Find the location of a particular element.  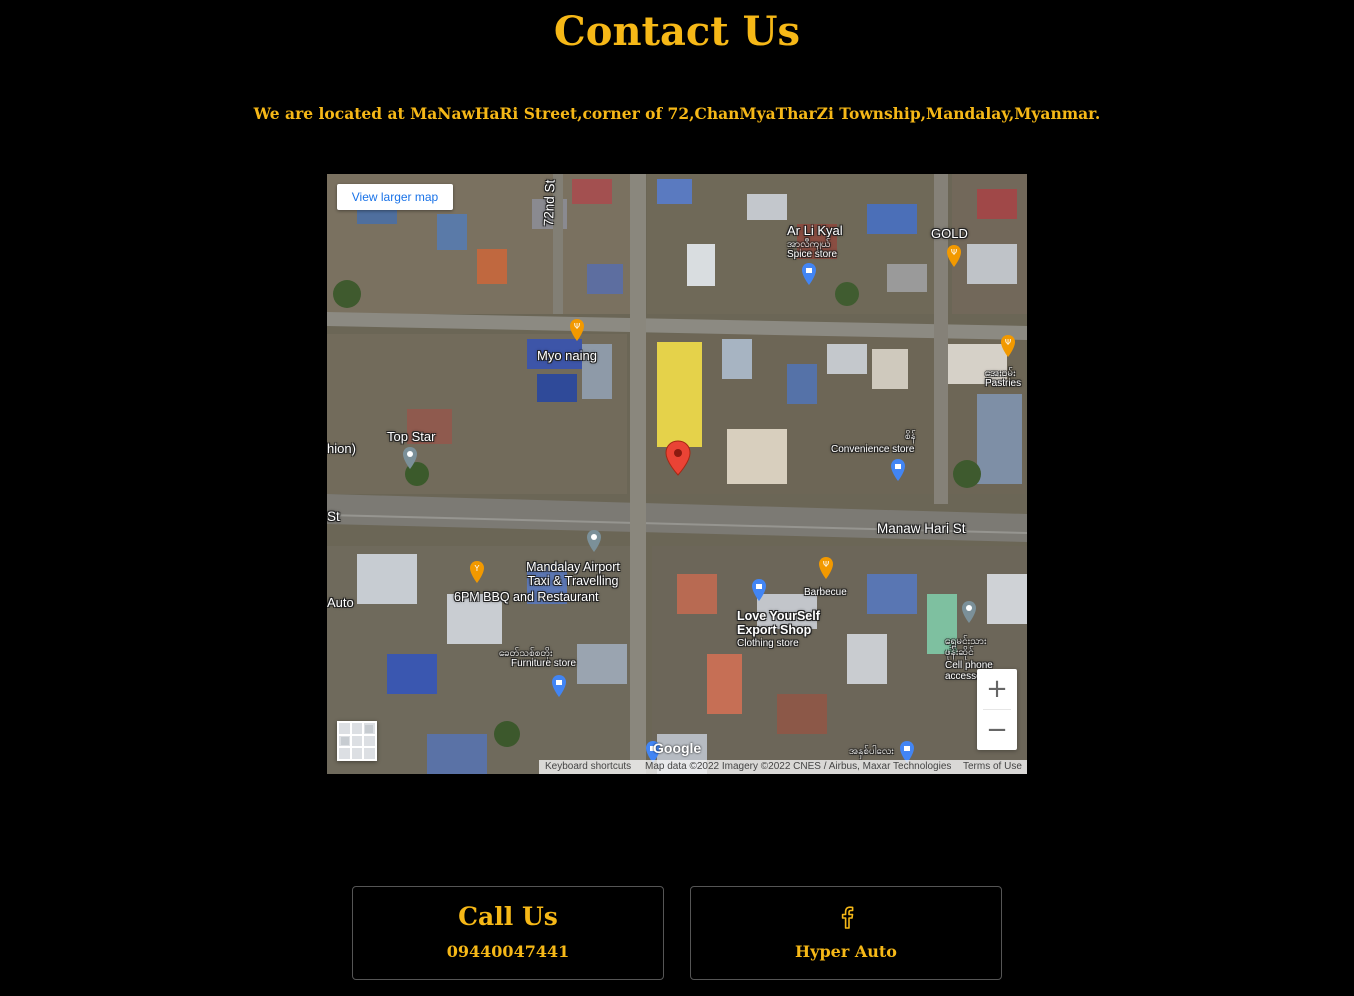

bar-pin-icon: Y is located at coordinates (477, 572).